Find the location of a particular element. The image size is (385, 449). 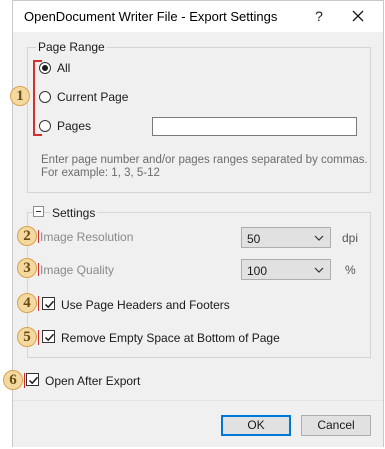

callout-1-bracket is located at coordinates (34, 98).